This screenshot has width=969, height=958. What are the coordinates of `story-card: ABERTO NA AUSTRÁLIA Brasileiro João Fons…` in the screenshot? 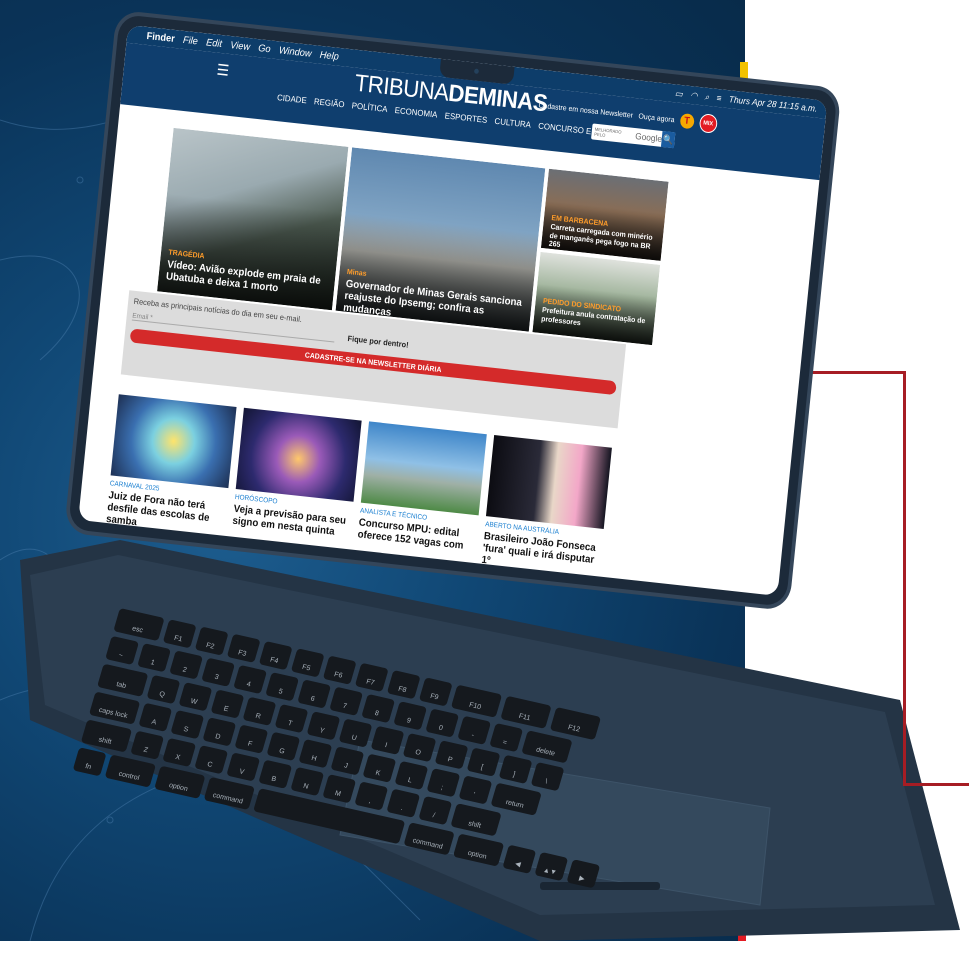 It's located at (546, 507).